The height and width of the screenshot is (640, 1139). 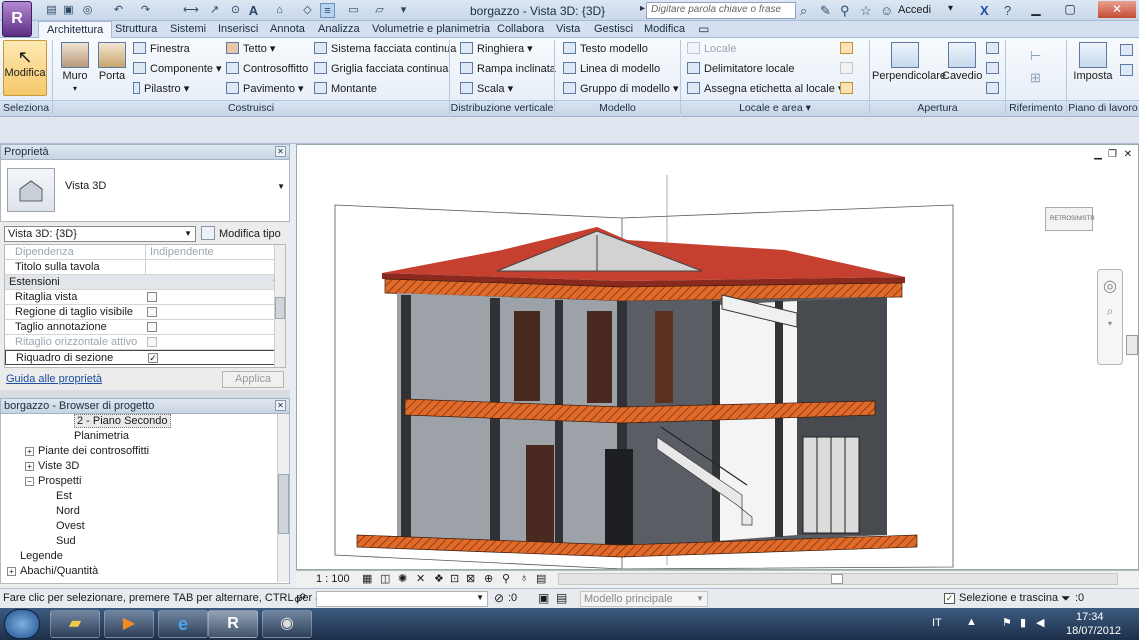 I want to click on porta-button: Porta, so click(x=112, y=62).